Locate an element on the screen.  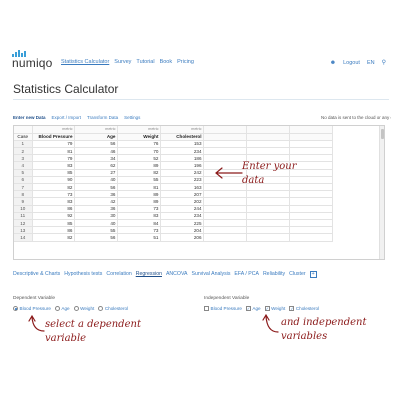
nav-link-survey: Survey is located at coordinates (122, 62).